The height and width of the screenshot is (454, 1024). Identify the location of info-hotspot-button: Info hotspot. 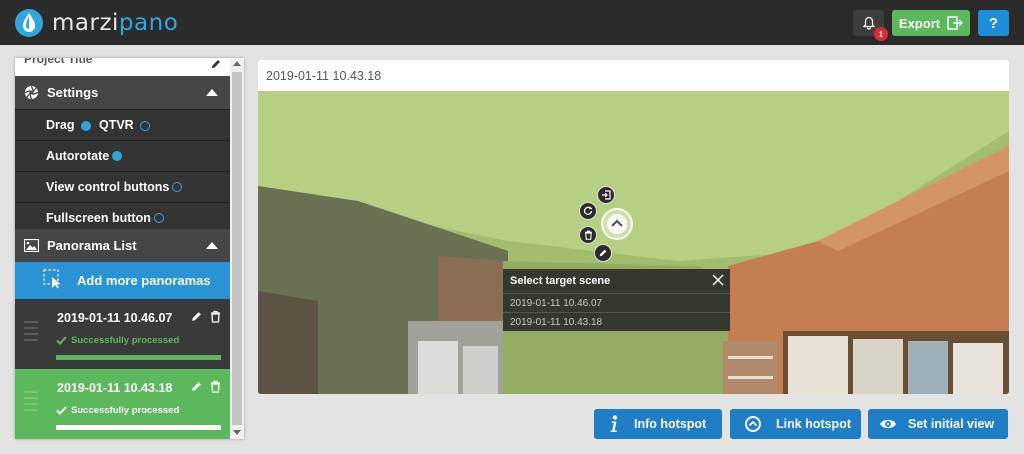
(658, 424).